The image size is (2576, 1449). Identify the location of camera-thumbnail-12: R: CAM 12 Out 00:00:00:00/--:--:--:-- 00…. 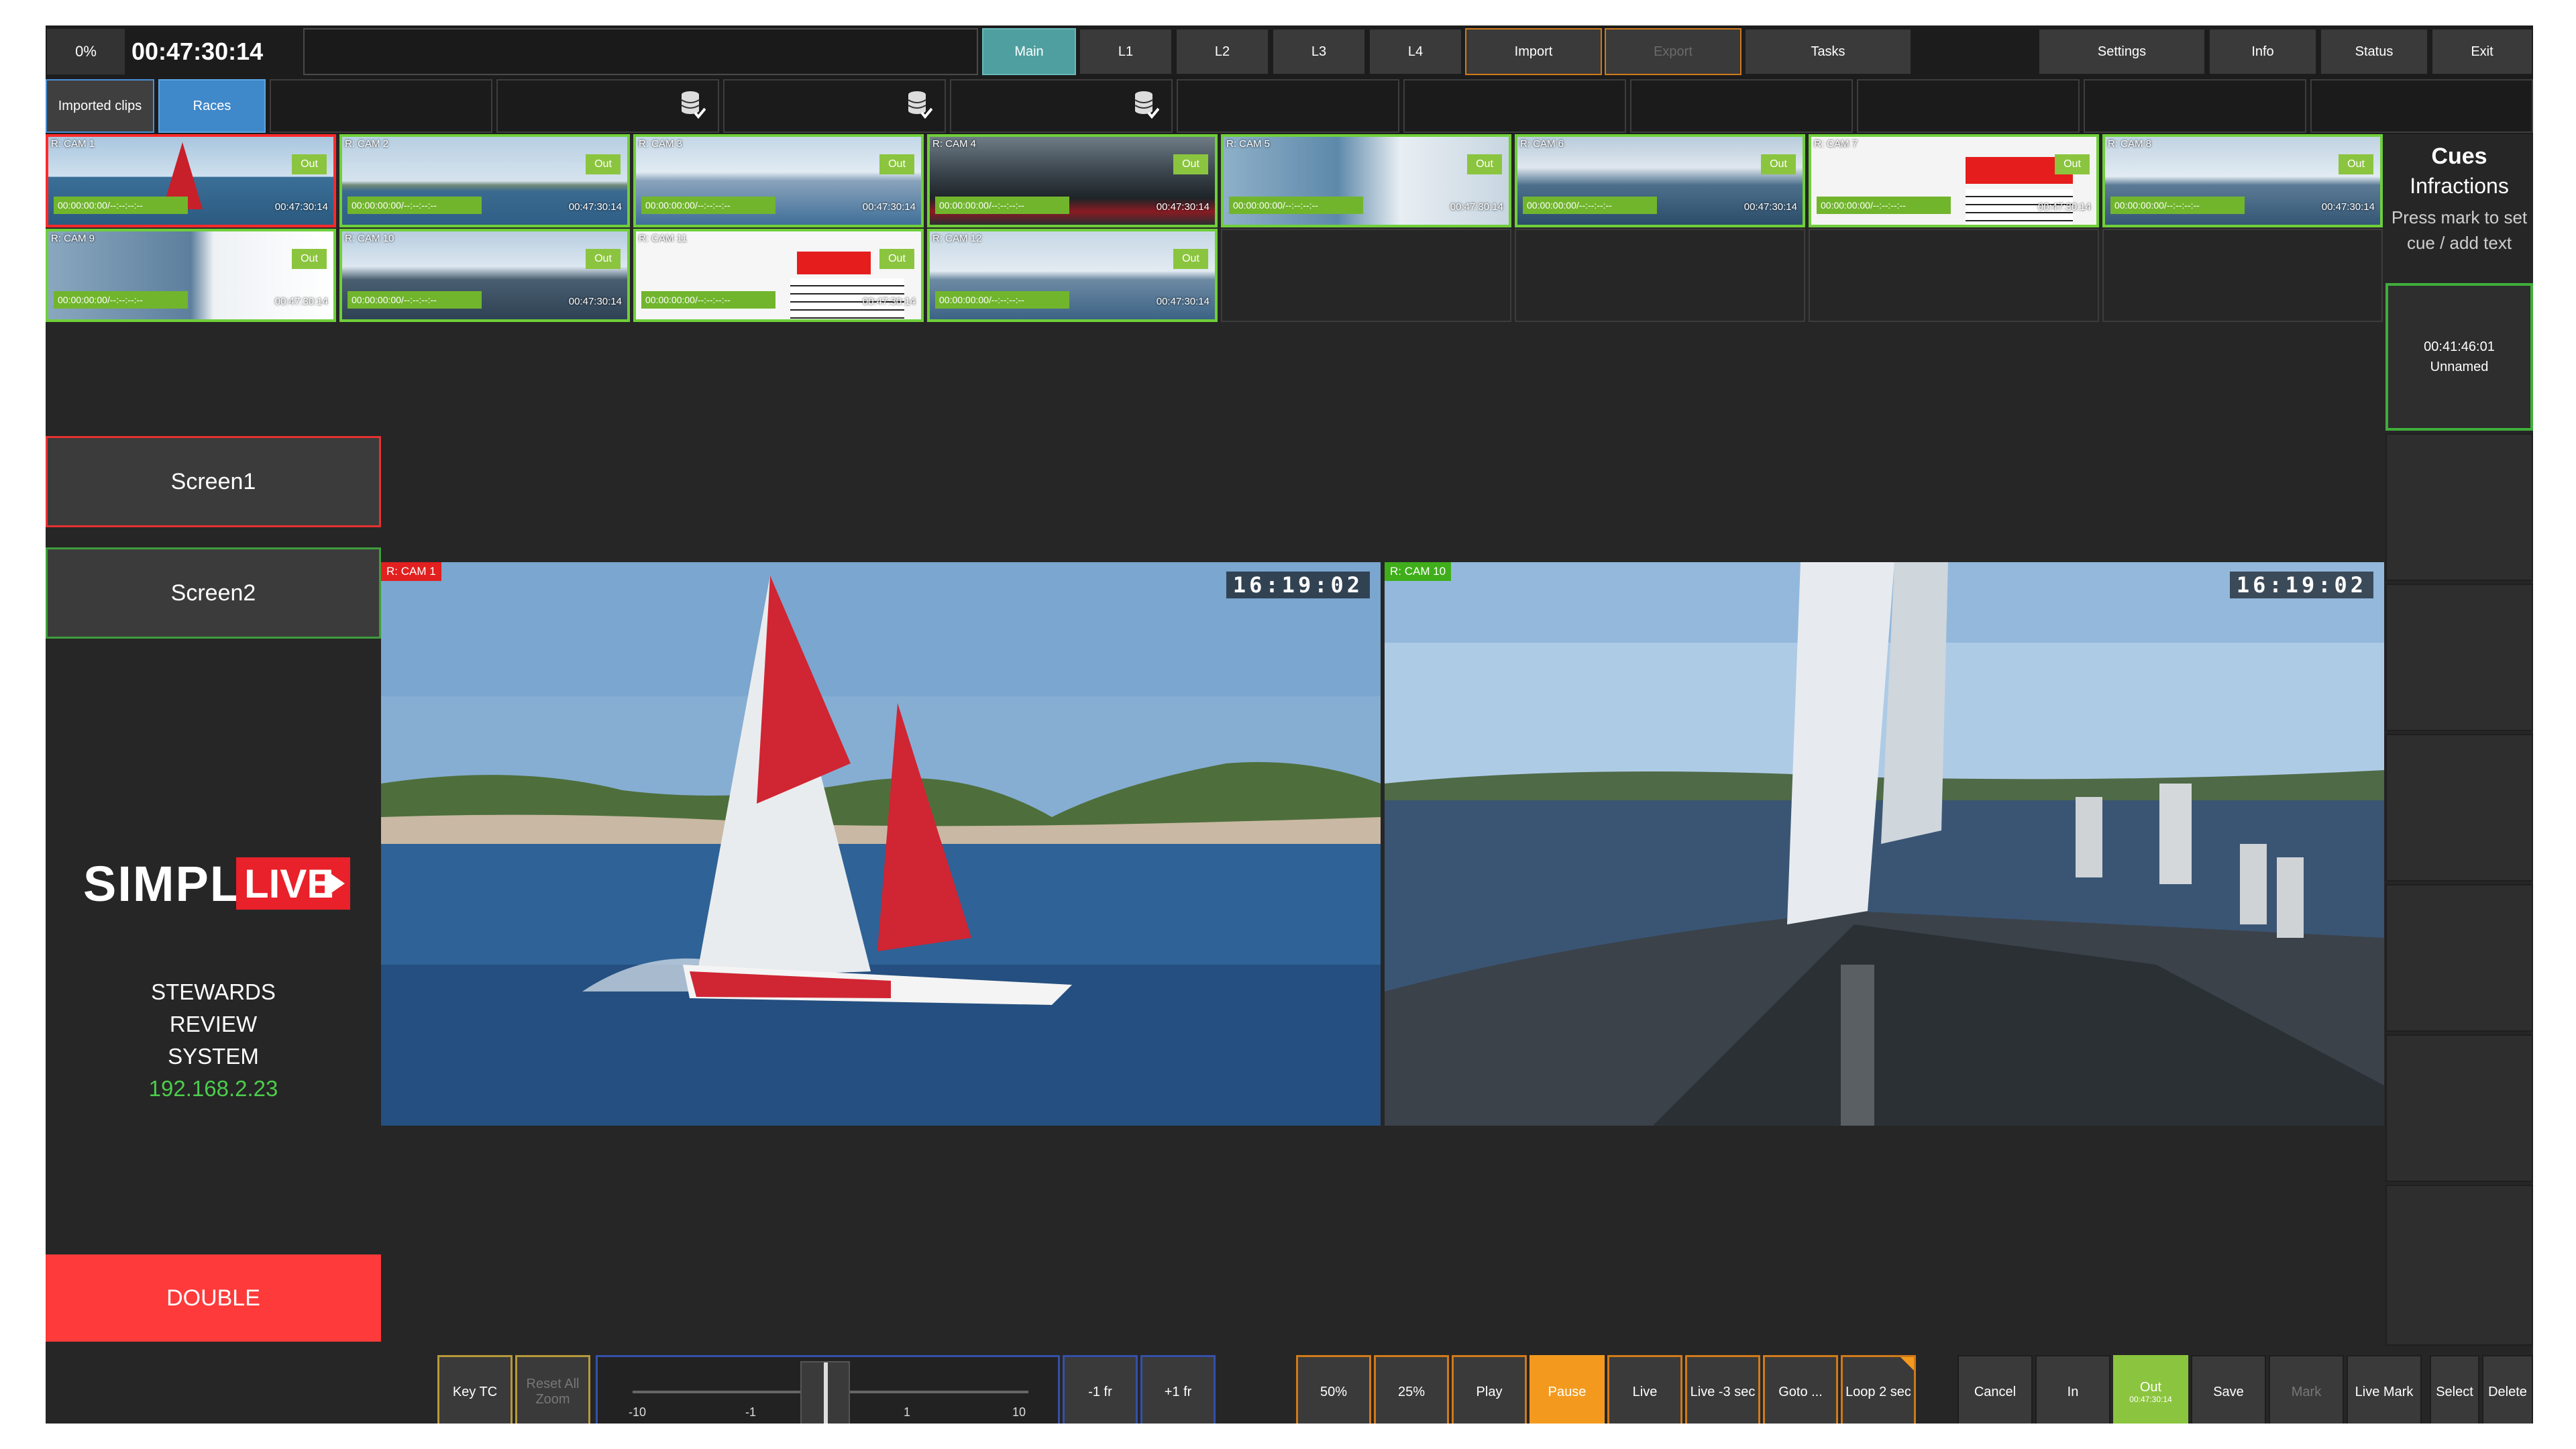
(1072, 275).